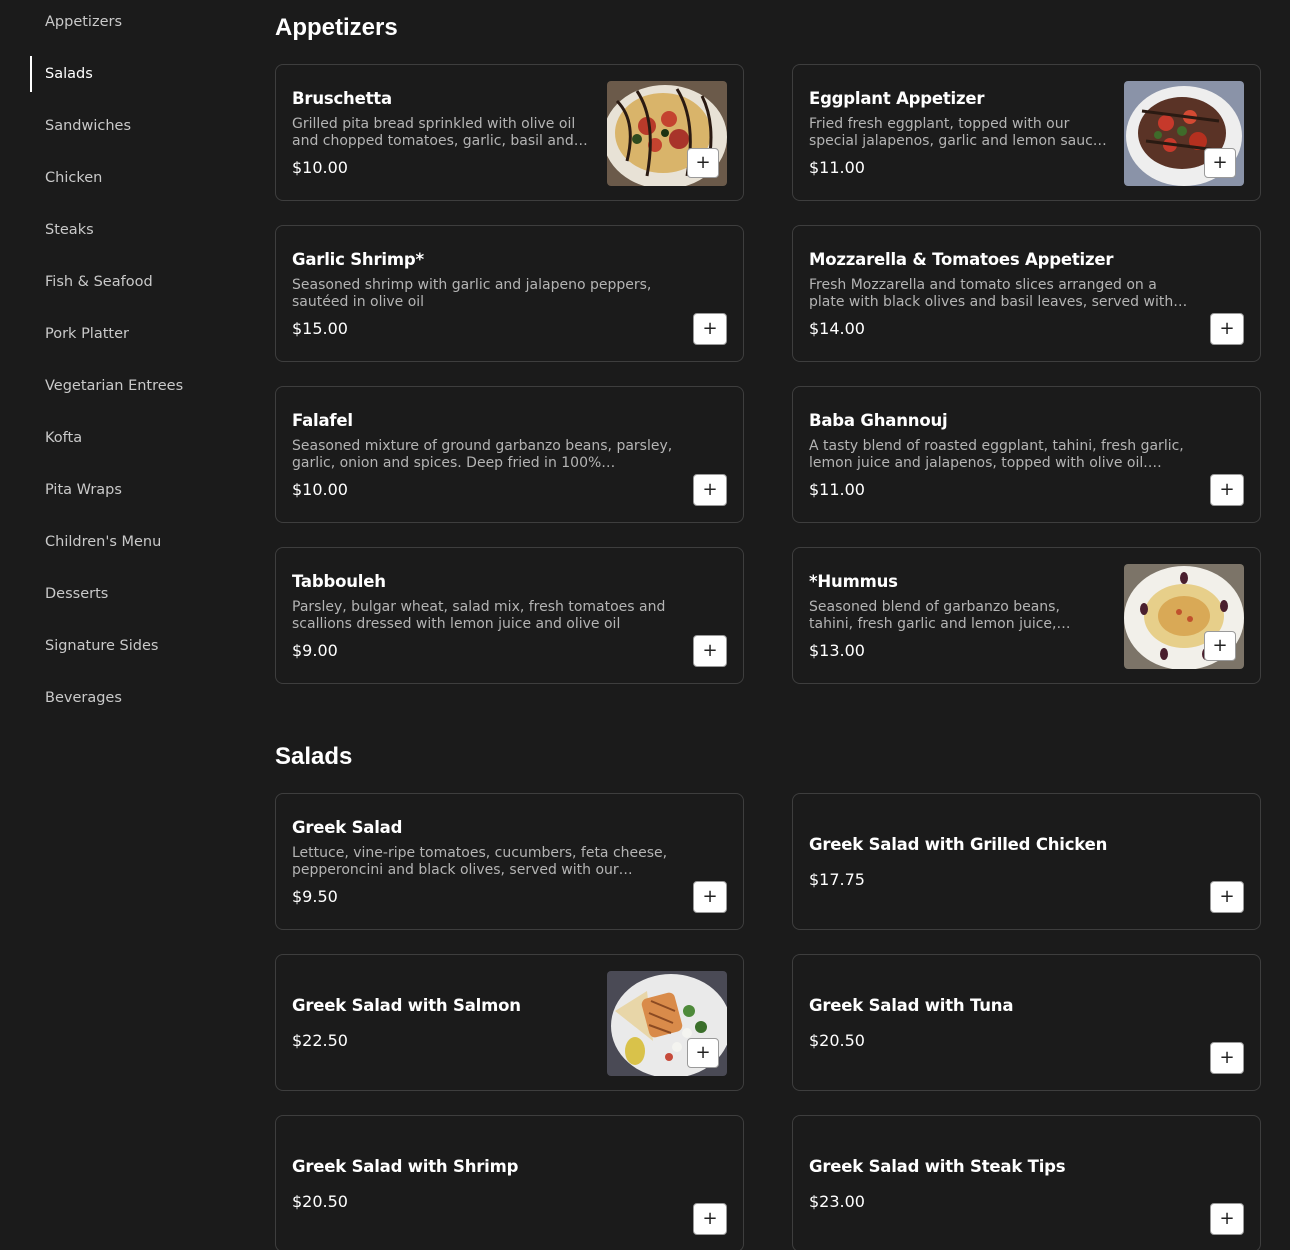 The width and height of the screenshot is (1290, 1250). I want to click on menu-item-text: Greek Salad with Salmon $22.50, so click(441, 1022).